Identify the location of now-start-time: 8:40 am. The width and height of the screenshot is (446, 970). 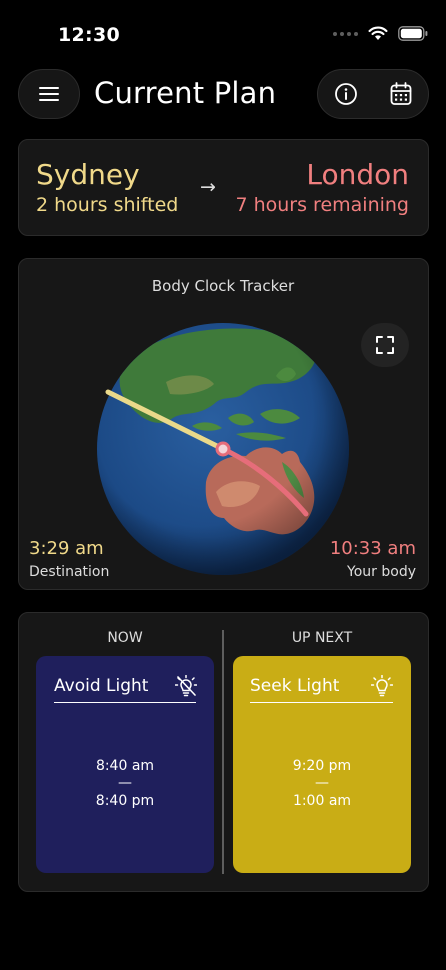
(125, 766).